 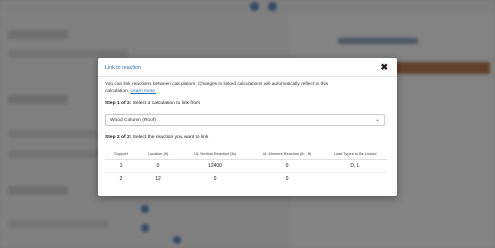 What do you see at coordinates (158, 153) in the screenshot?
I see `header-location: Location (ft)` at bounding box center [158, 153].